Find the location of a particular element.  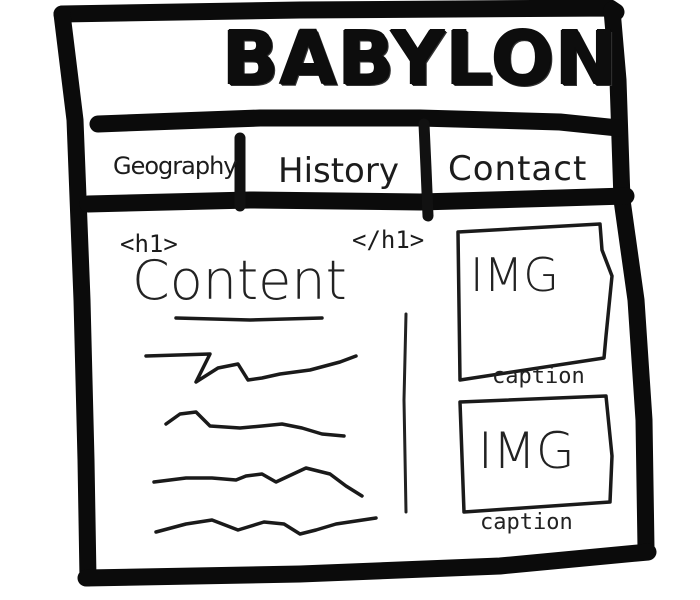

heading-underline is located at coordinates (249, 319).